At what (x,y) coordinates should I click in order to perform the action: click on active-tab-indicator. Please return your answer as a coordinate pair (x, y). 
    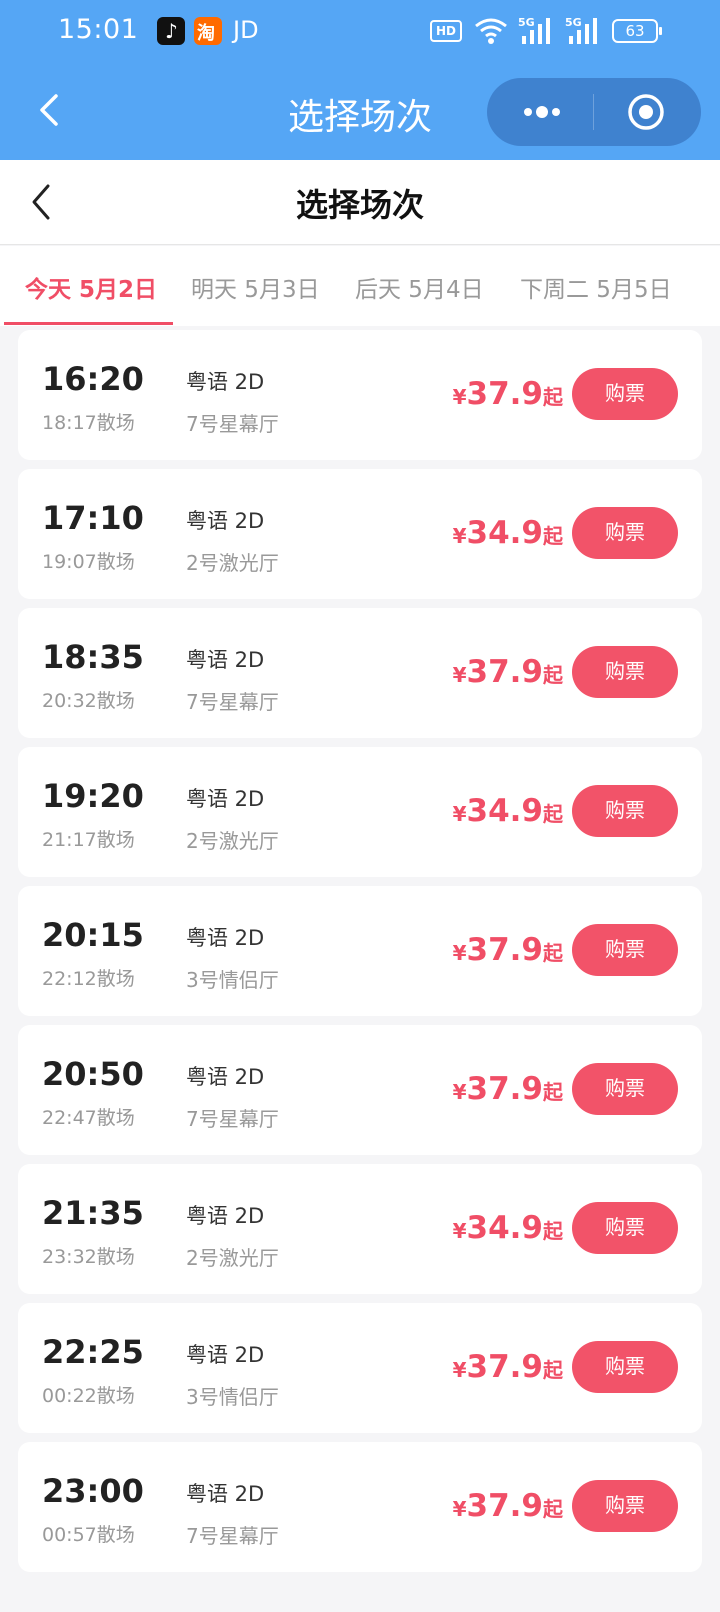
    Looking at the image, I should click on (88, 323).